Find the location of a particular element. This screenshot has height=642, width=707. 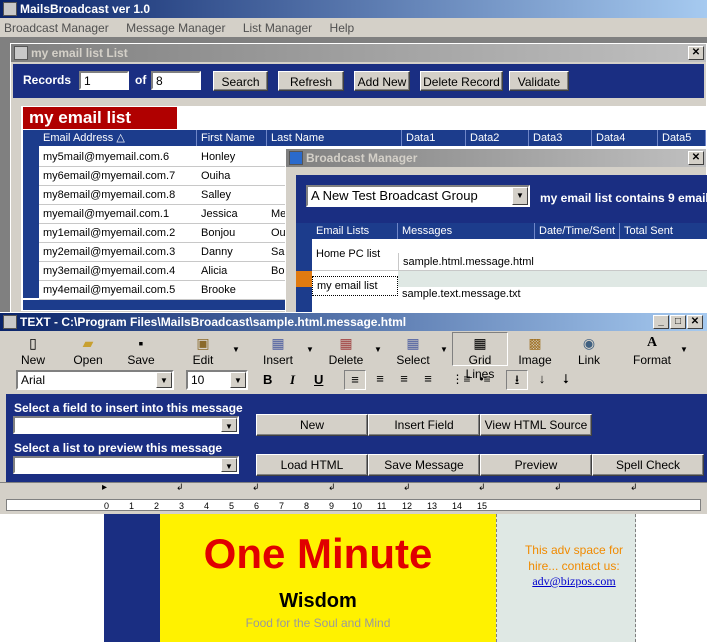

bulleted-list-icon: •≡ is located at coordinates (485, 380).